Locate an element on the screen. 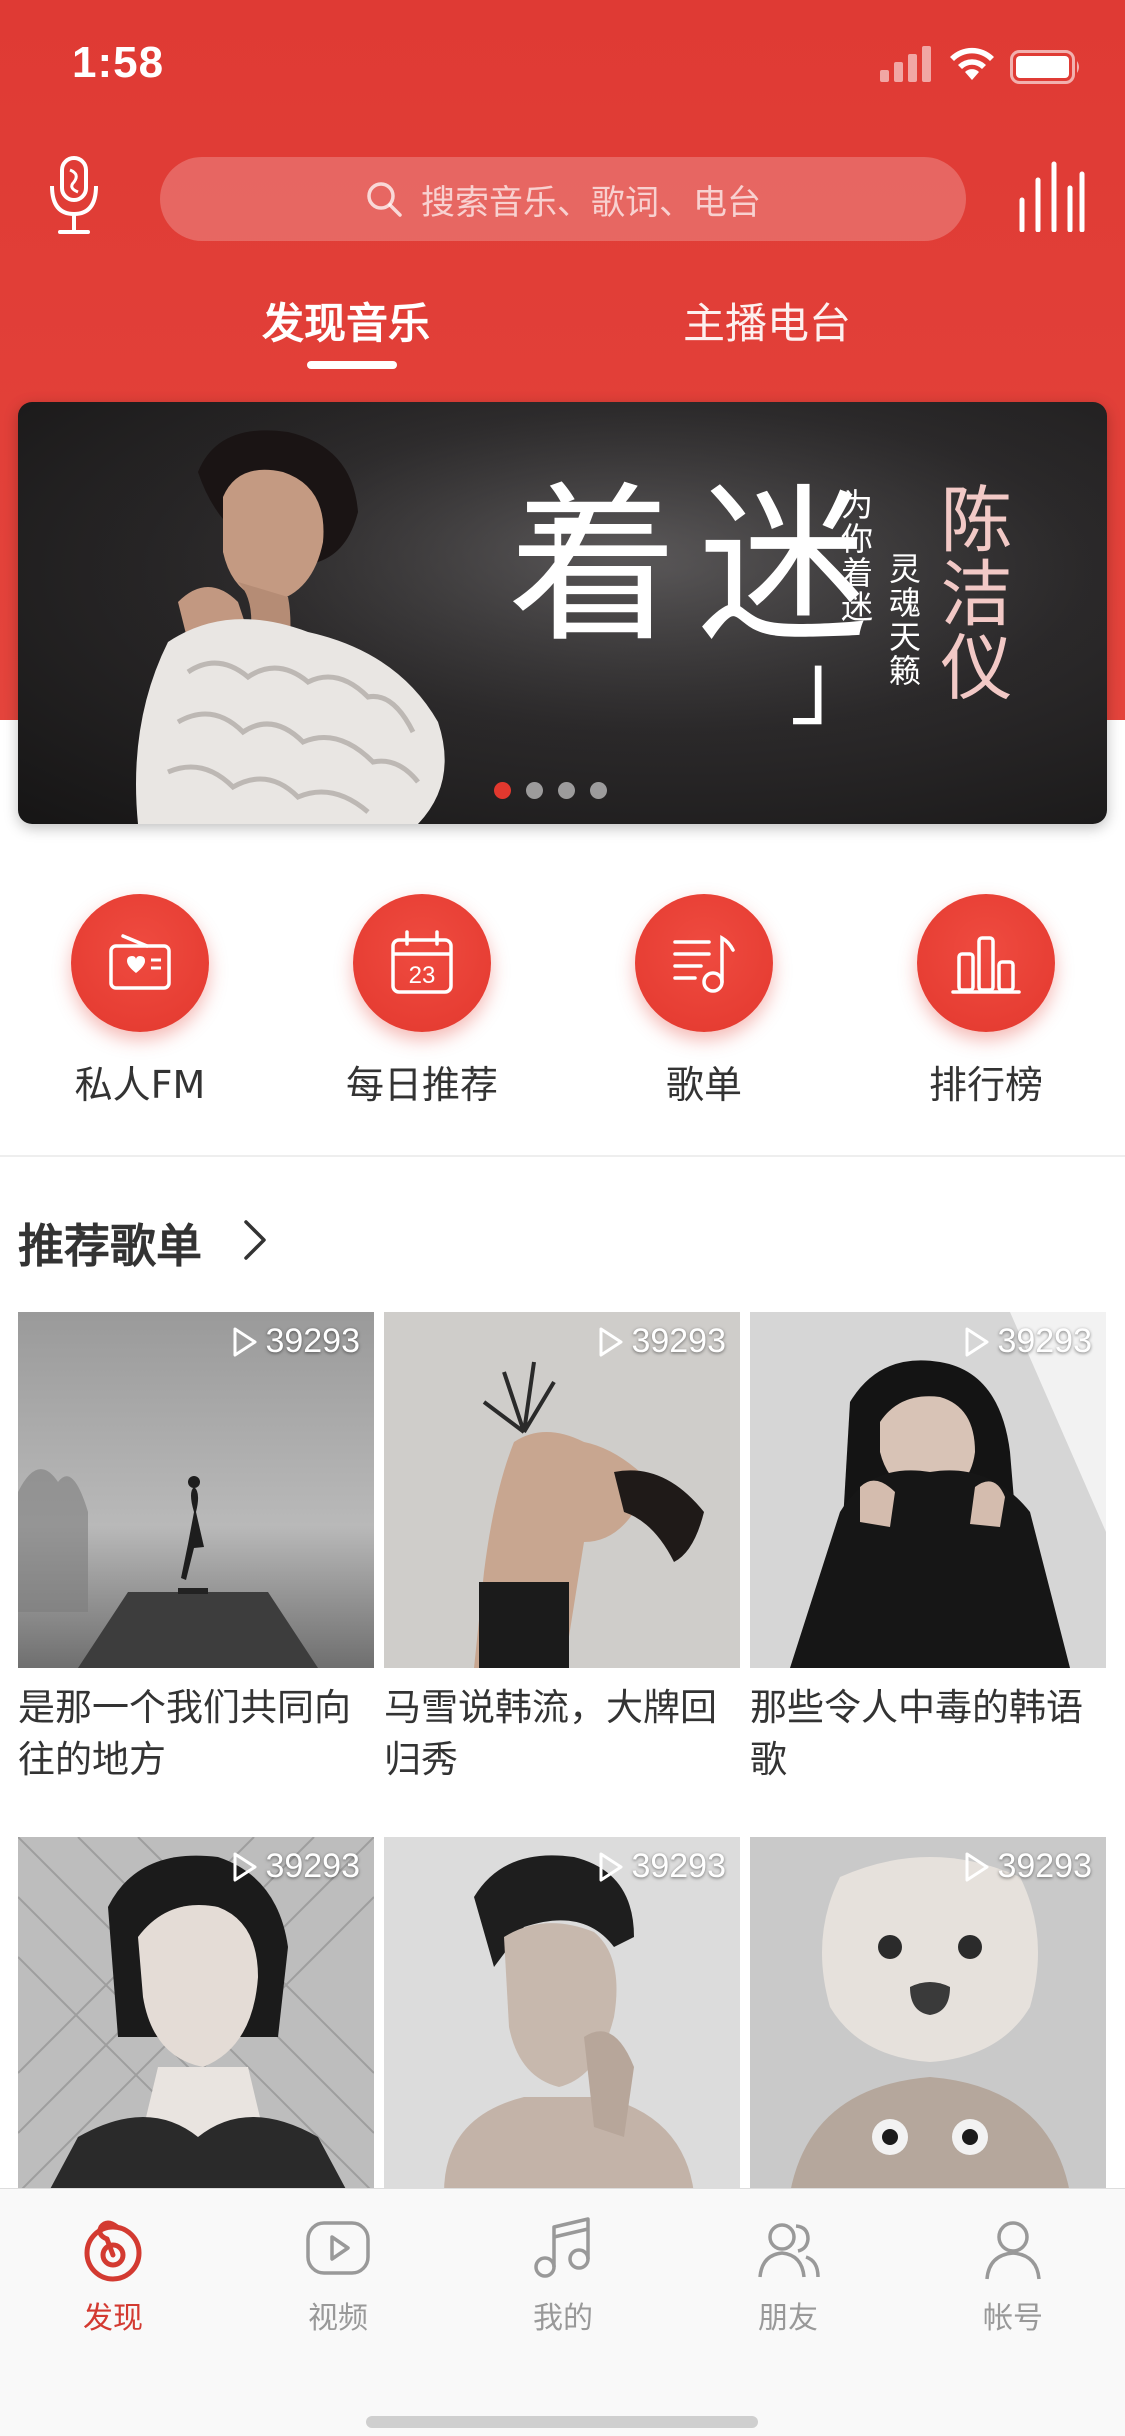 Image resolution: width=1125 pixels, height=2436 pixels. cover-photo-bulldog is located at coordinates (928, 2015).